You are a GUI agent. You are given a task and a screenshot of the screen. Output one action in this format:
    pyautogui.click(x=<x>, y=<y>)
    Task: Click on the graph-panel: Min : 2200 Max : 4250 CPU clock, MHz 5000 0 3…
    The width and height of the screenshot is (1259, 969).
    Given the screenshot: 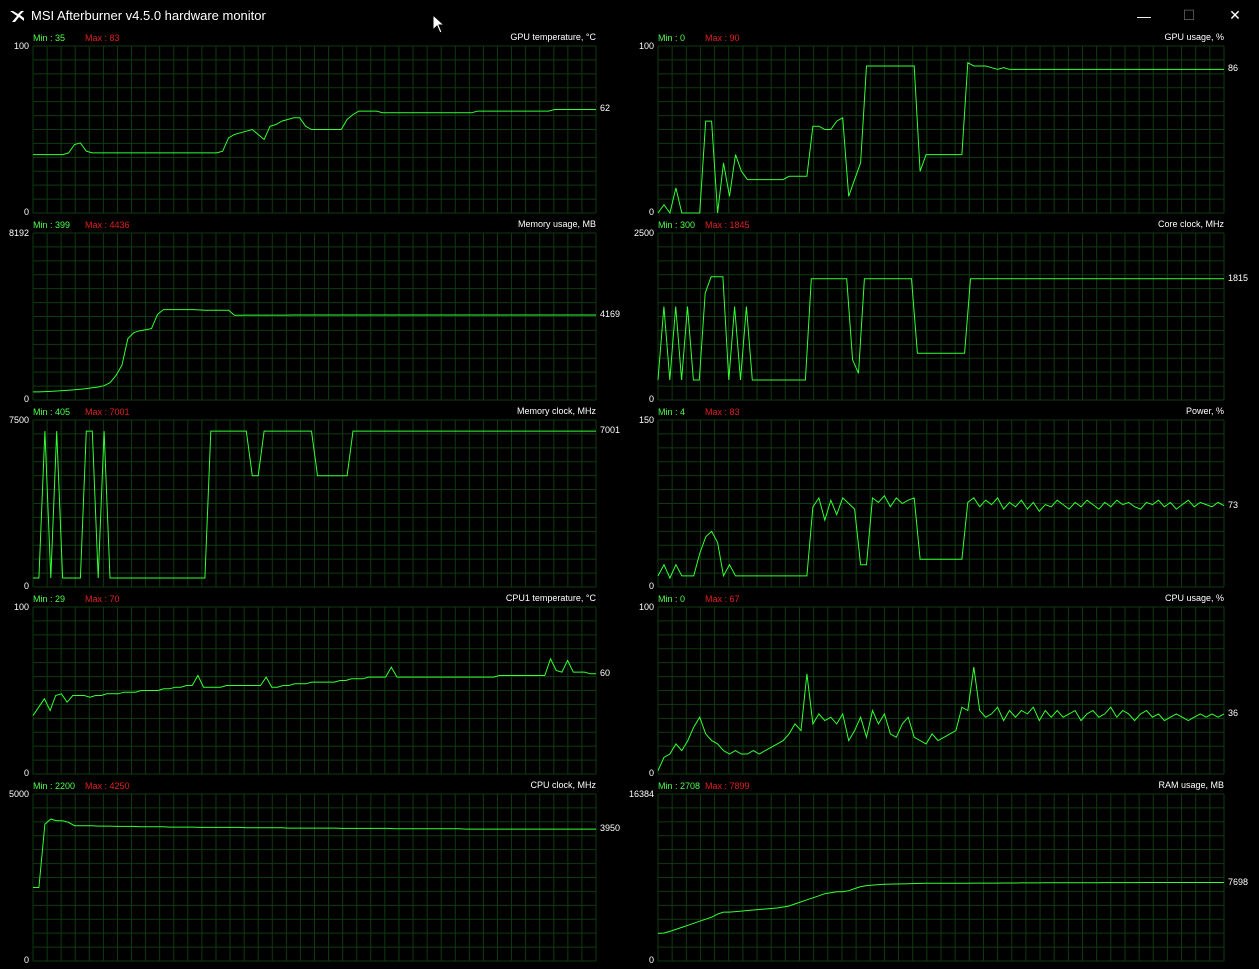 What is the action you would take?
    pyautogui.click(x=314, y=872)
    